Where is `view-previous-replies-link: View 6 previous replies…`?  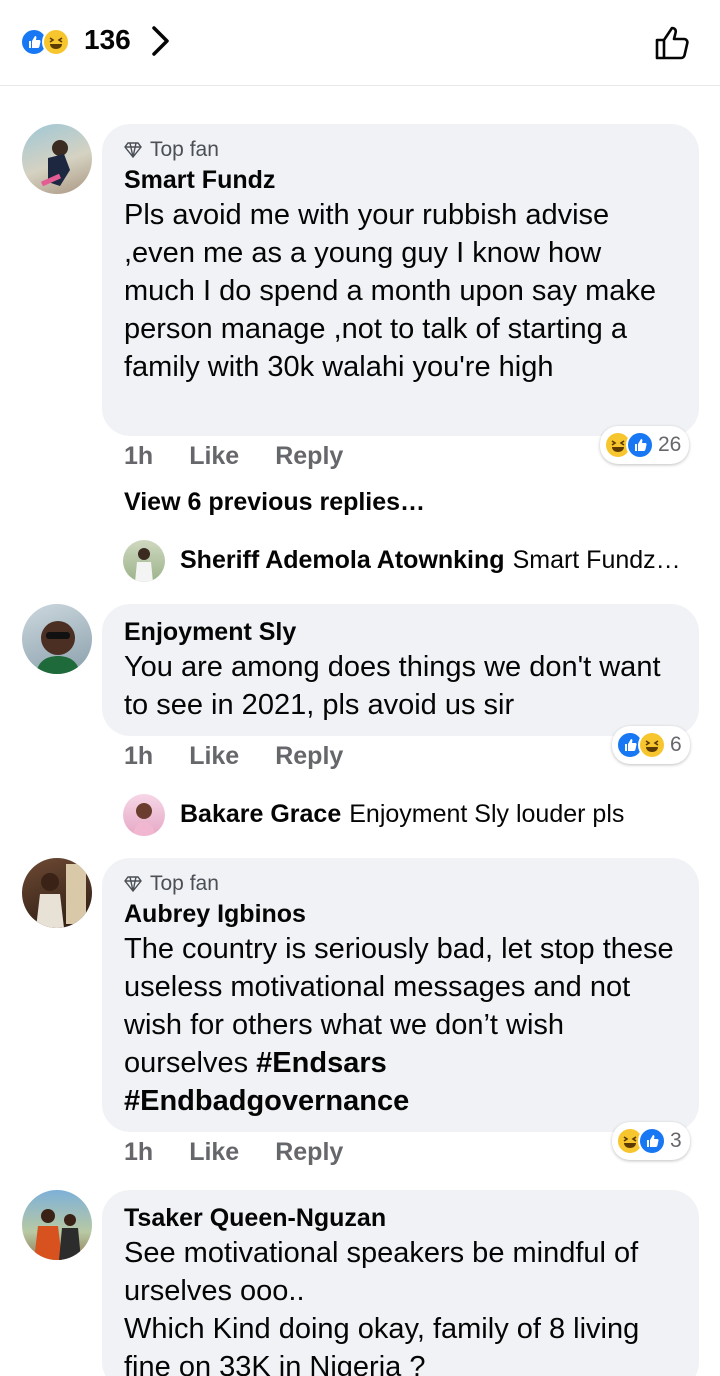 view-previous-replies-link: View 6 previous replies… is located at coordinates (274, 502).